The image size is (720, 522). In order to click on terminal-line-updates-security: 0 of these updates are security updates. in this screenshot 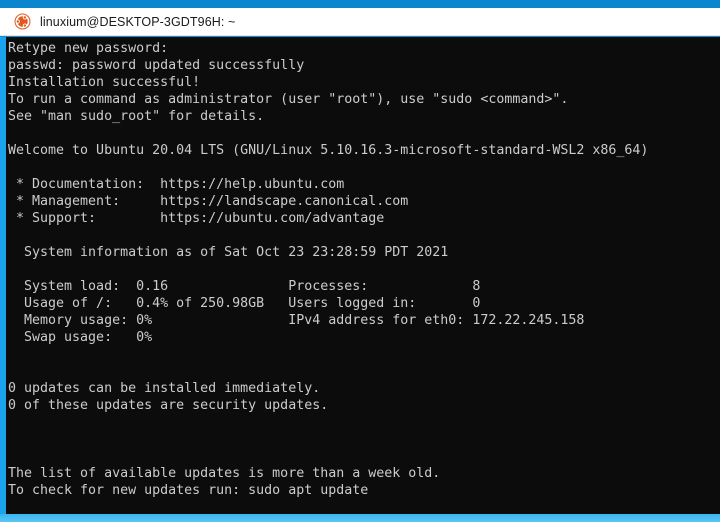, I will do `click(168, 405)`.